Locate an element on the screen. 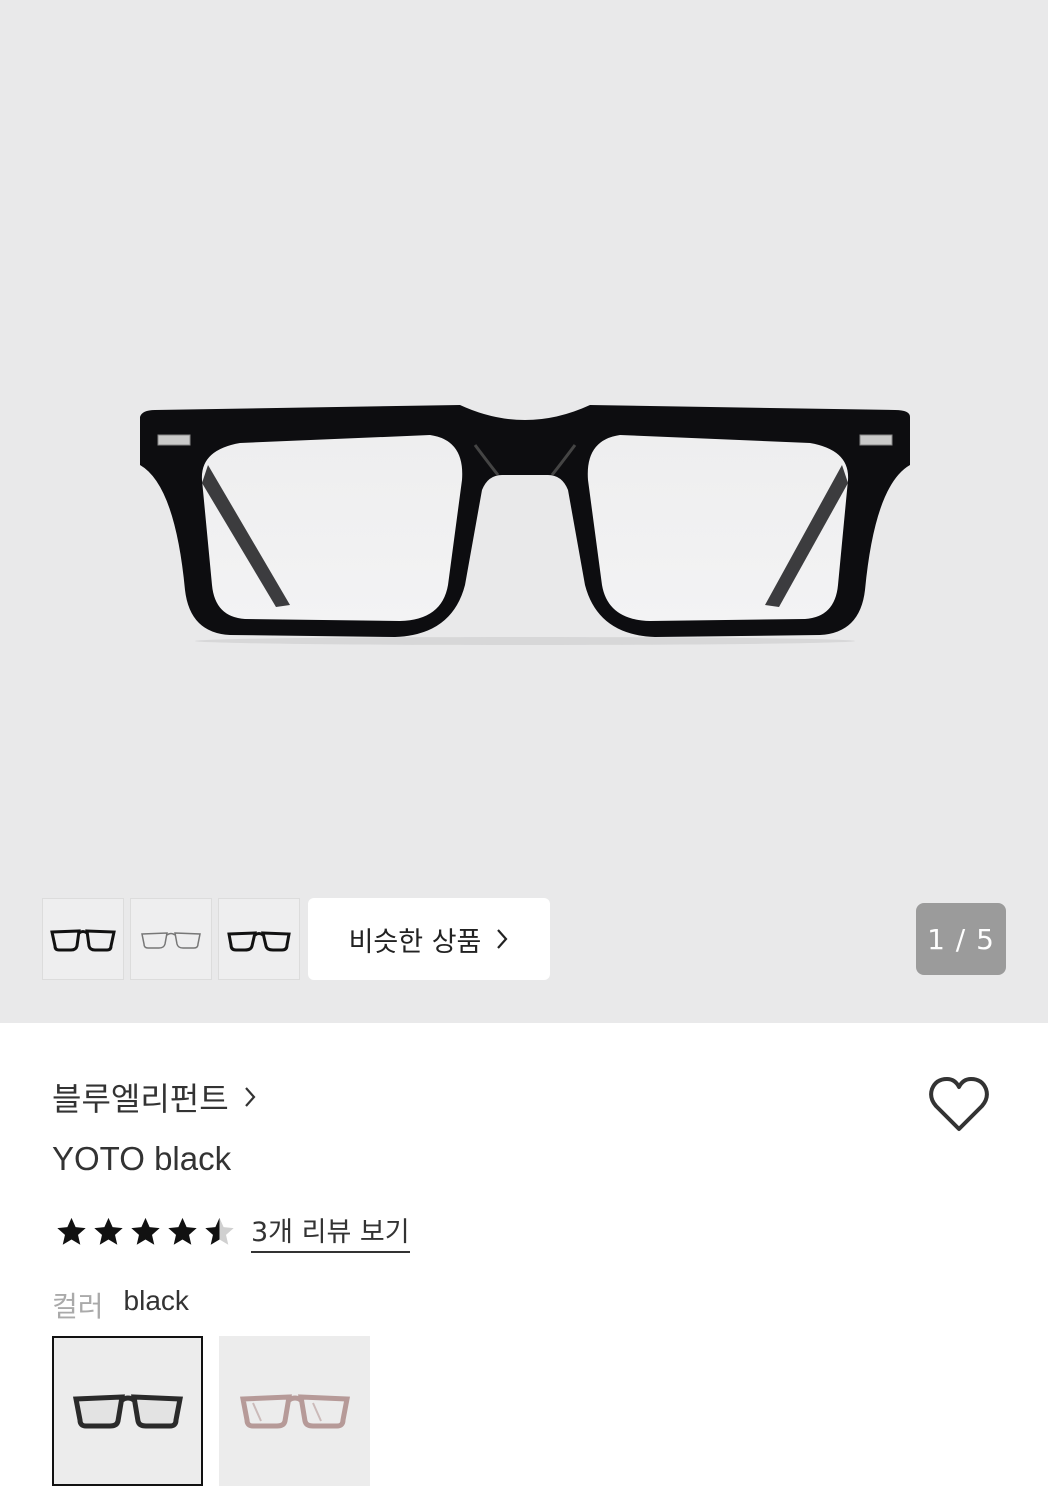 Image resolution: width=1048 pixels, height=1500 pixels. star-half-icon is located at coordinates (219, 1231).